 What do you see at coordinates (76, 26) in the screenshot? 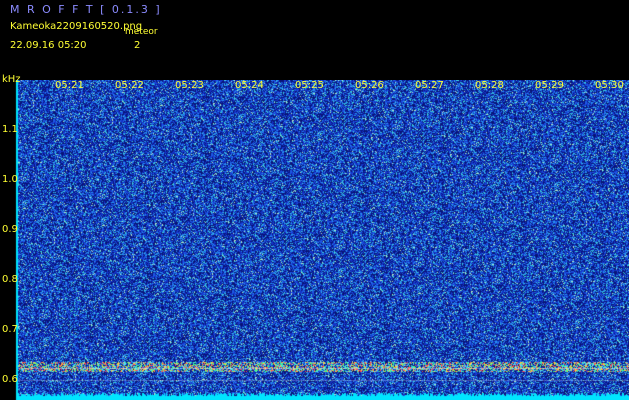
I see `filename-label: Kameoka2209160520.png` at bounding box center [76, 26].